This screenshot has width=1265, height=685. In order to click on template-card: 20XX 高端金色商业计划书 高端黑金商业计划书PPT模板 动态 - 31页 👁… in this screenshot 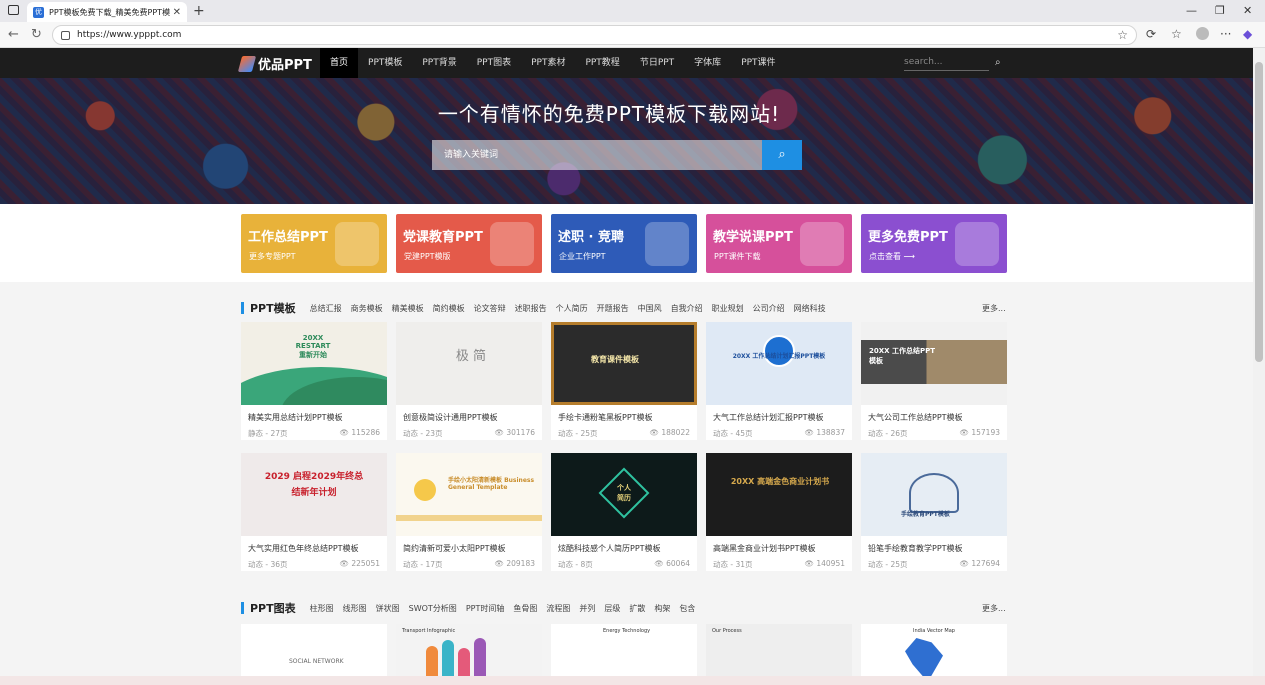, I will do `click(779, 512)`.